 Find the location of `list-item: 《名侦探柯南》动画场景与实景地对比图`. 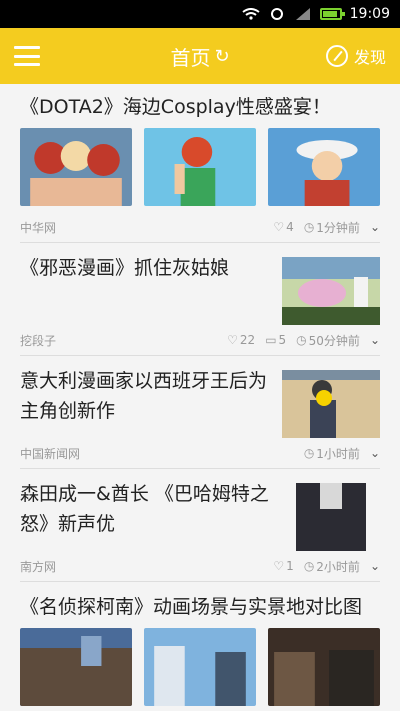

list-item: 《名侦探柯南》动画场景与实景地对比图 is located at coordinates (200, 649).